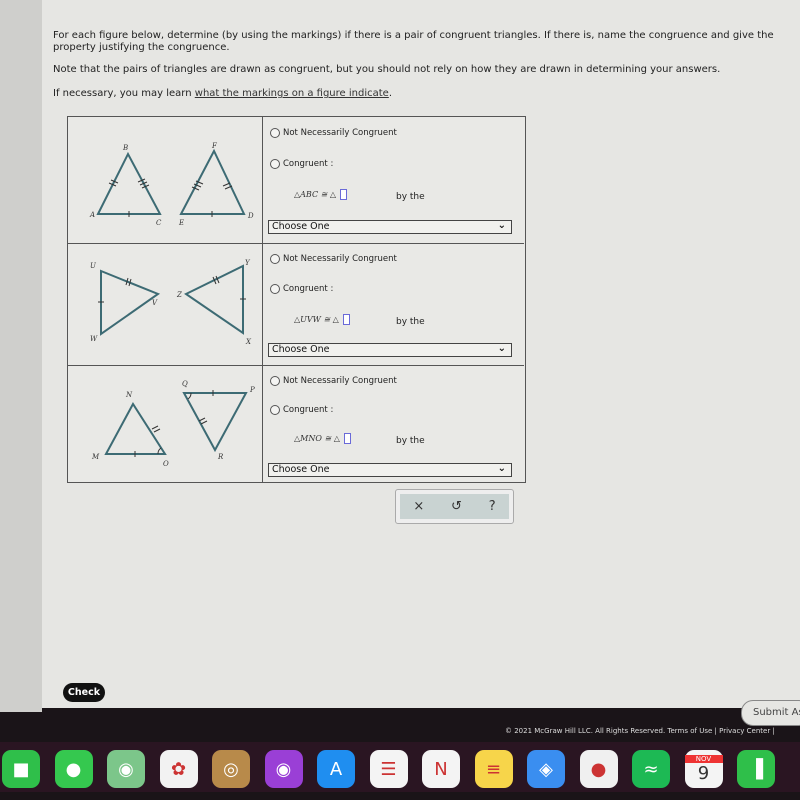  I want to click on congruent-radio-1: Congruent :, so click(301, 164).